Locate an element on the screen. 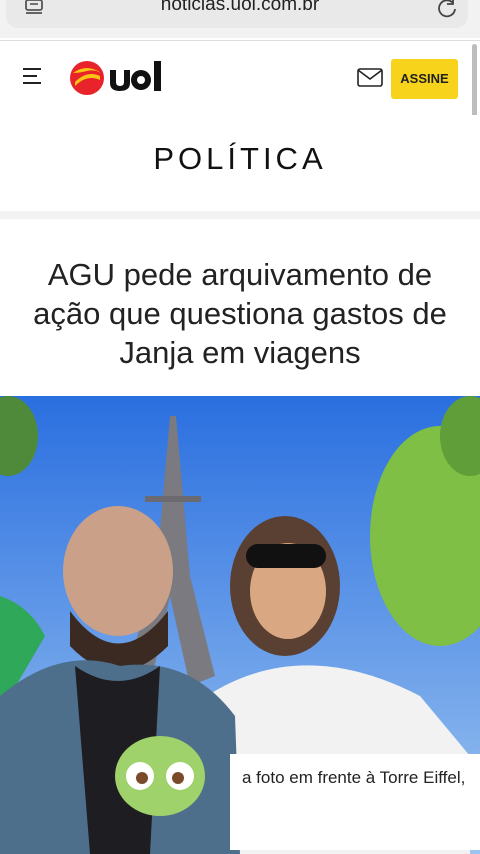 This screenshot has height=854, width=480. photo-caption: a foto em frente à Torre Eiffel, is located at coordinates (355, 802).